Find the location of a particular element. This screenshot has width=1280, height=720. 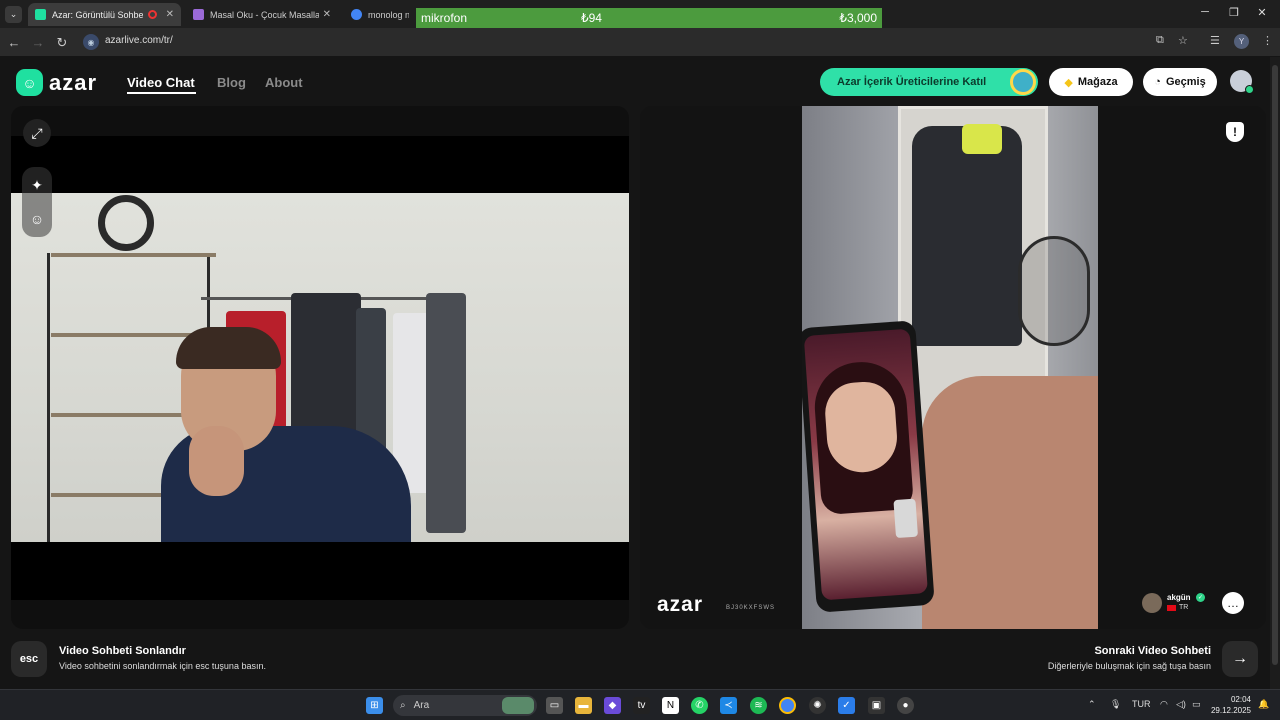

clock-icon: ◔ is located at coordinates (1157, 82).